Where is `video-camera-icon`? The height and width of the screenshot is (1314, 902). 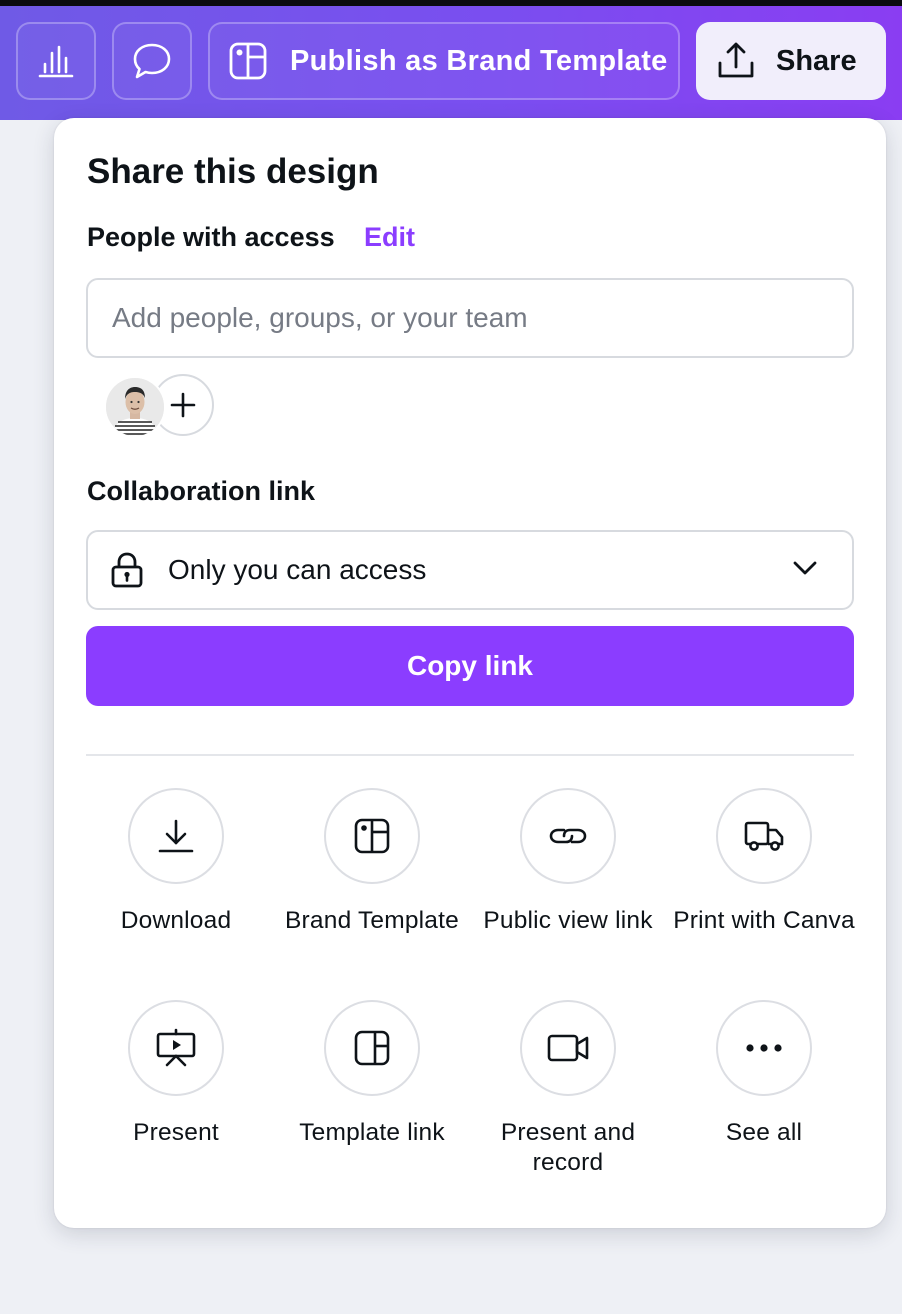
video-camera-icon is located at coordinates (568, 1048).